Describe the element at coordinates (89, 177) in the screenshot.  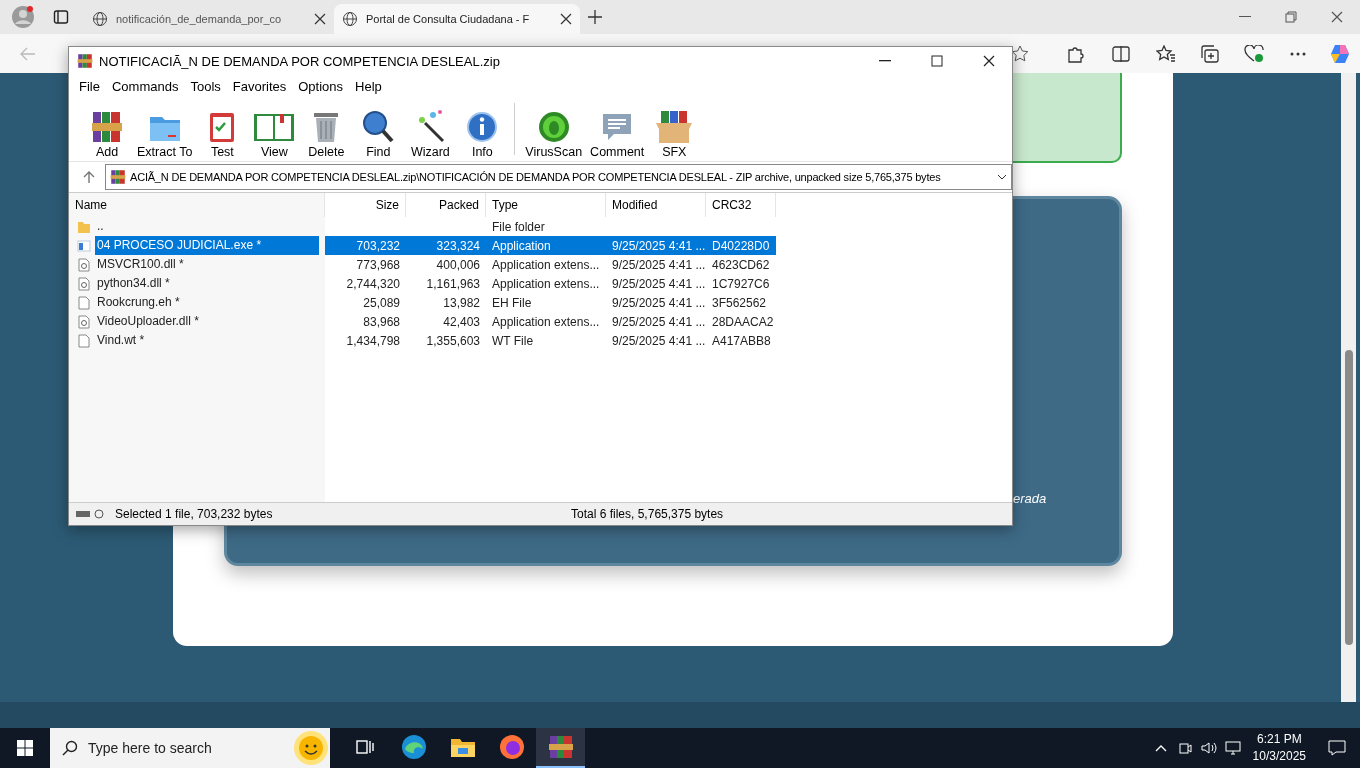
I see `up-arrow-icon` at that location.